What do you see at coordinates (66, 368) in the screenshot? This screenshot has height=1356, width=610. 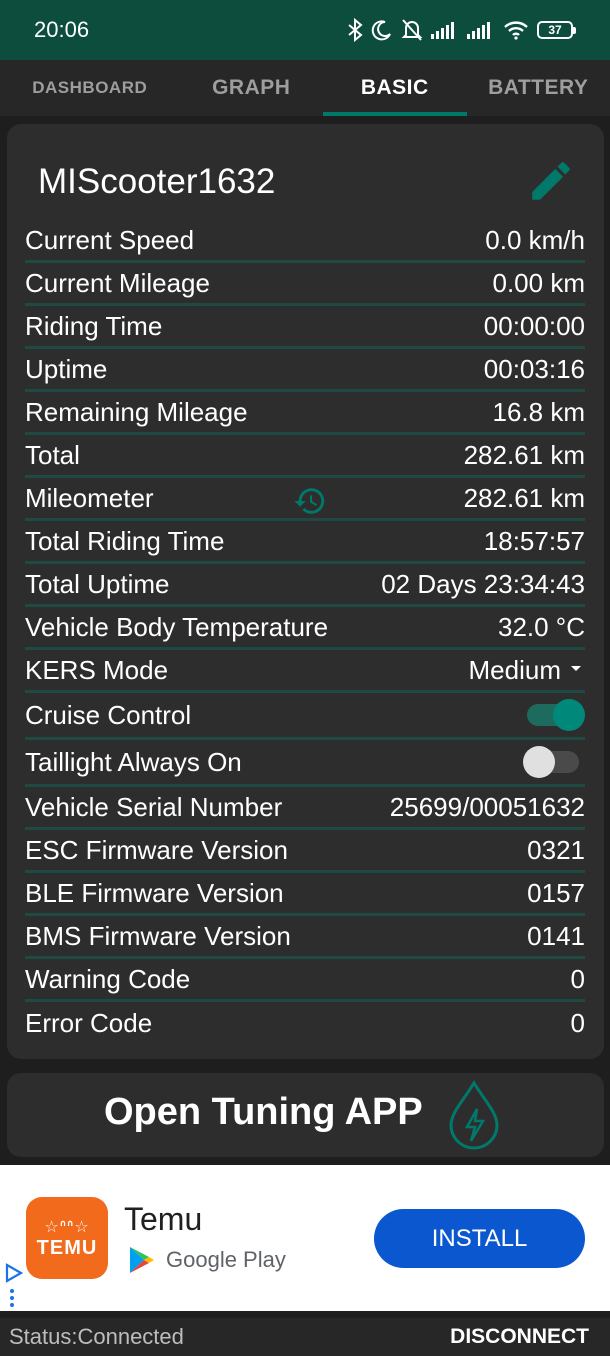 I see `row-label: Uptime` at bounding box center [66, 368].